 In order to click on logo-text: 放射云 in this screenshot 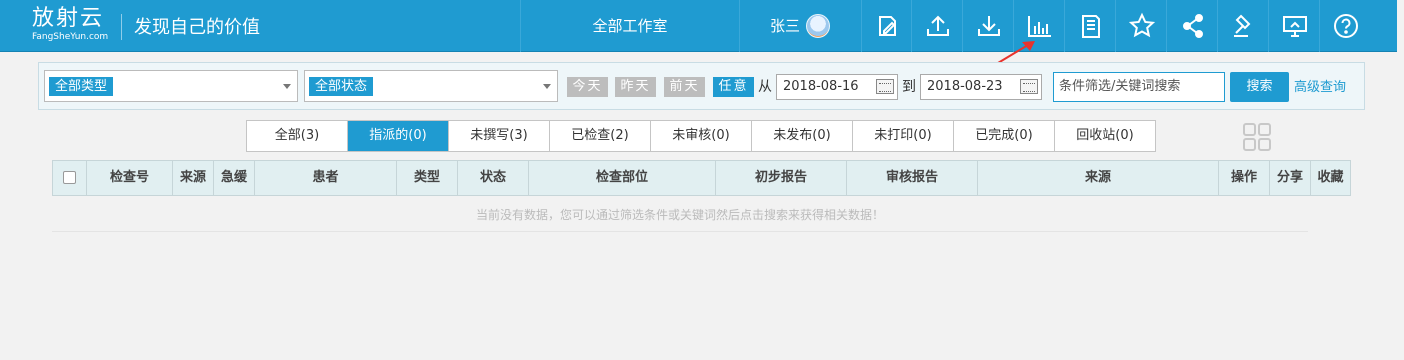, I will do `click(68, 18)`.